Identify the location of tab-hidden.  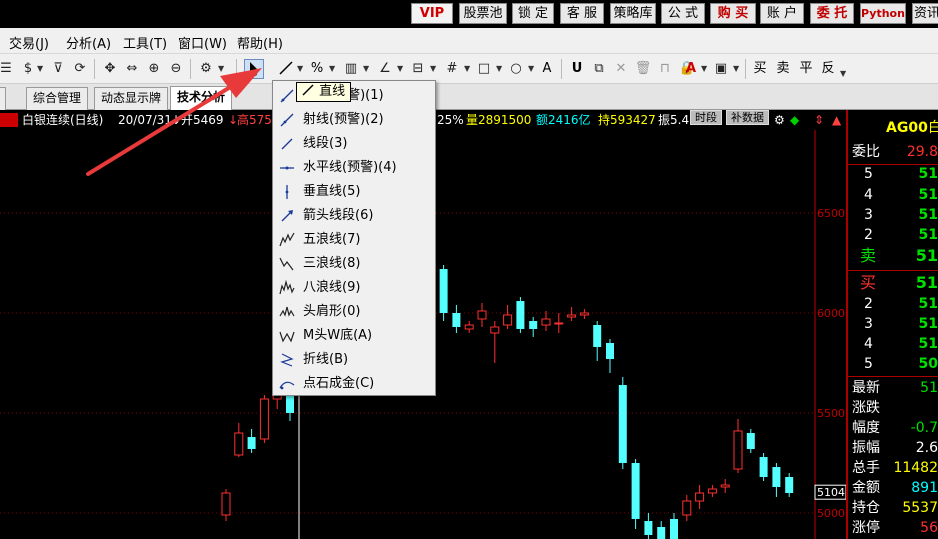
(3, 98).